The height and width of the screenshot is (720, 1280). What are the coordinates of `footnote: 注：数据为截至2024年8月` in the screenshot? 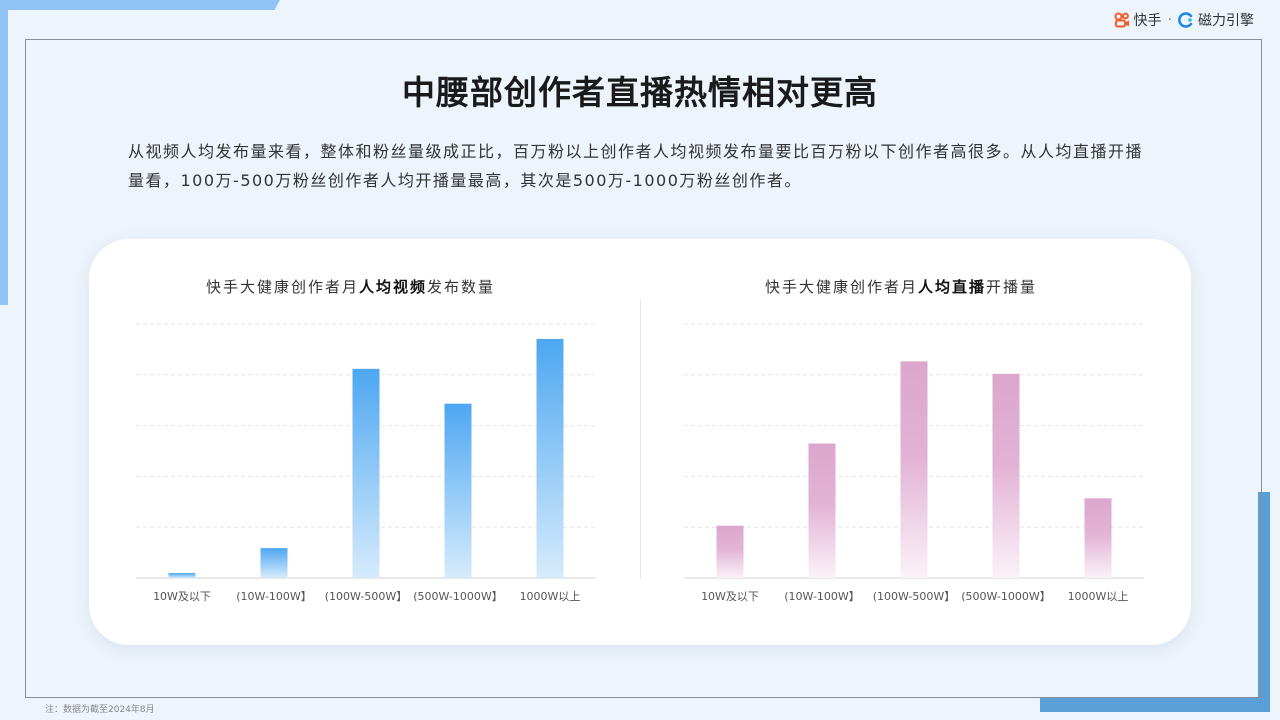 It's located at (100, 710).